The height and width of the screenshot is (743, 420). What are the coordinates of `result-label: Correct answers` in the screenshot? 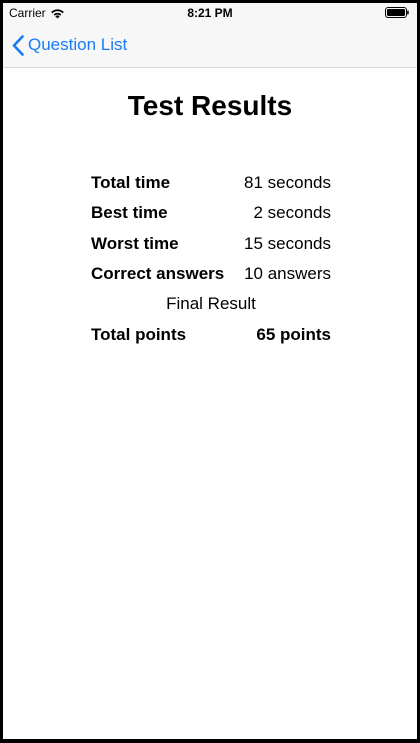 It's located at (158, 274).